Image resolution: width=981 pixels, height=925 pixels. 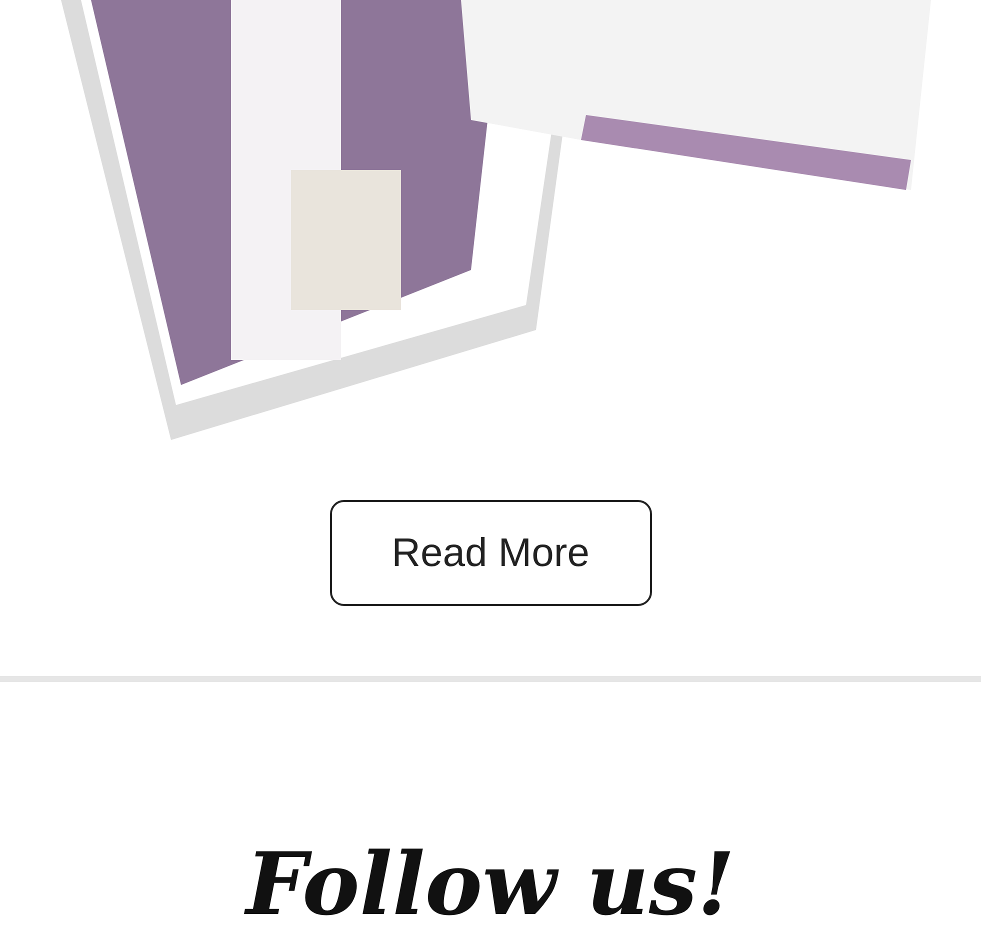 I want to click on follow-heading: Follow us!, so click(x=491, y=883).